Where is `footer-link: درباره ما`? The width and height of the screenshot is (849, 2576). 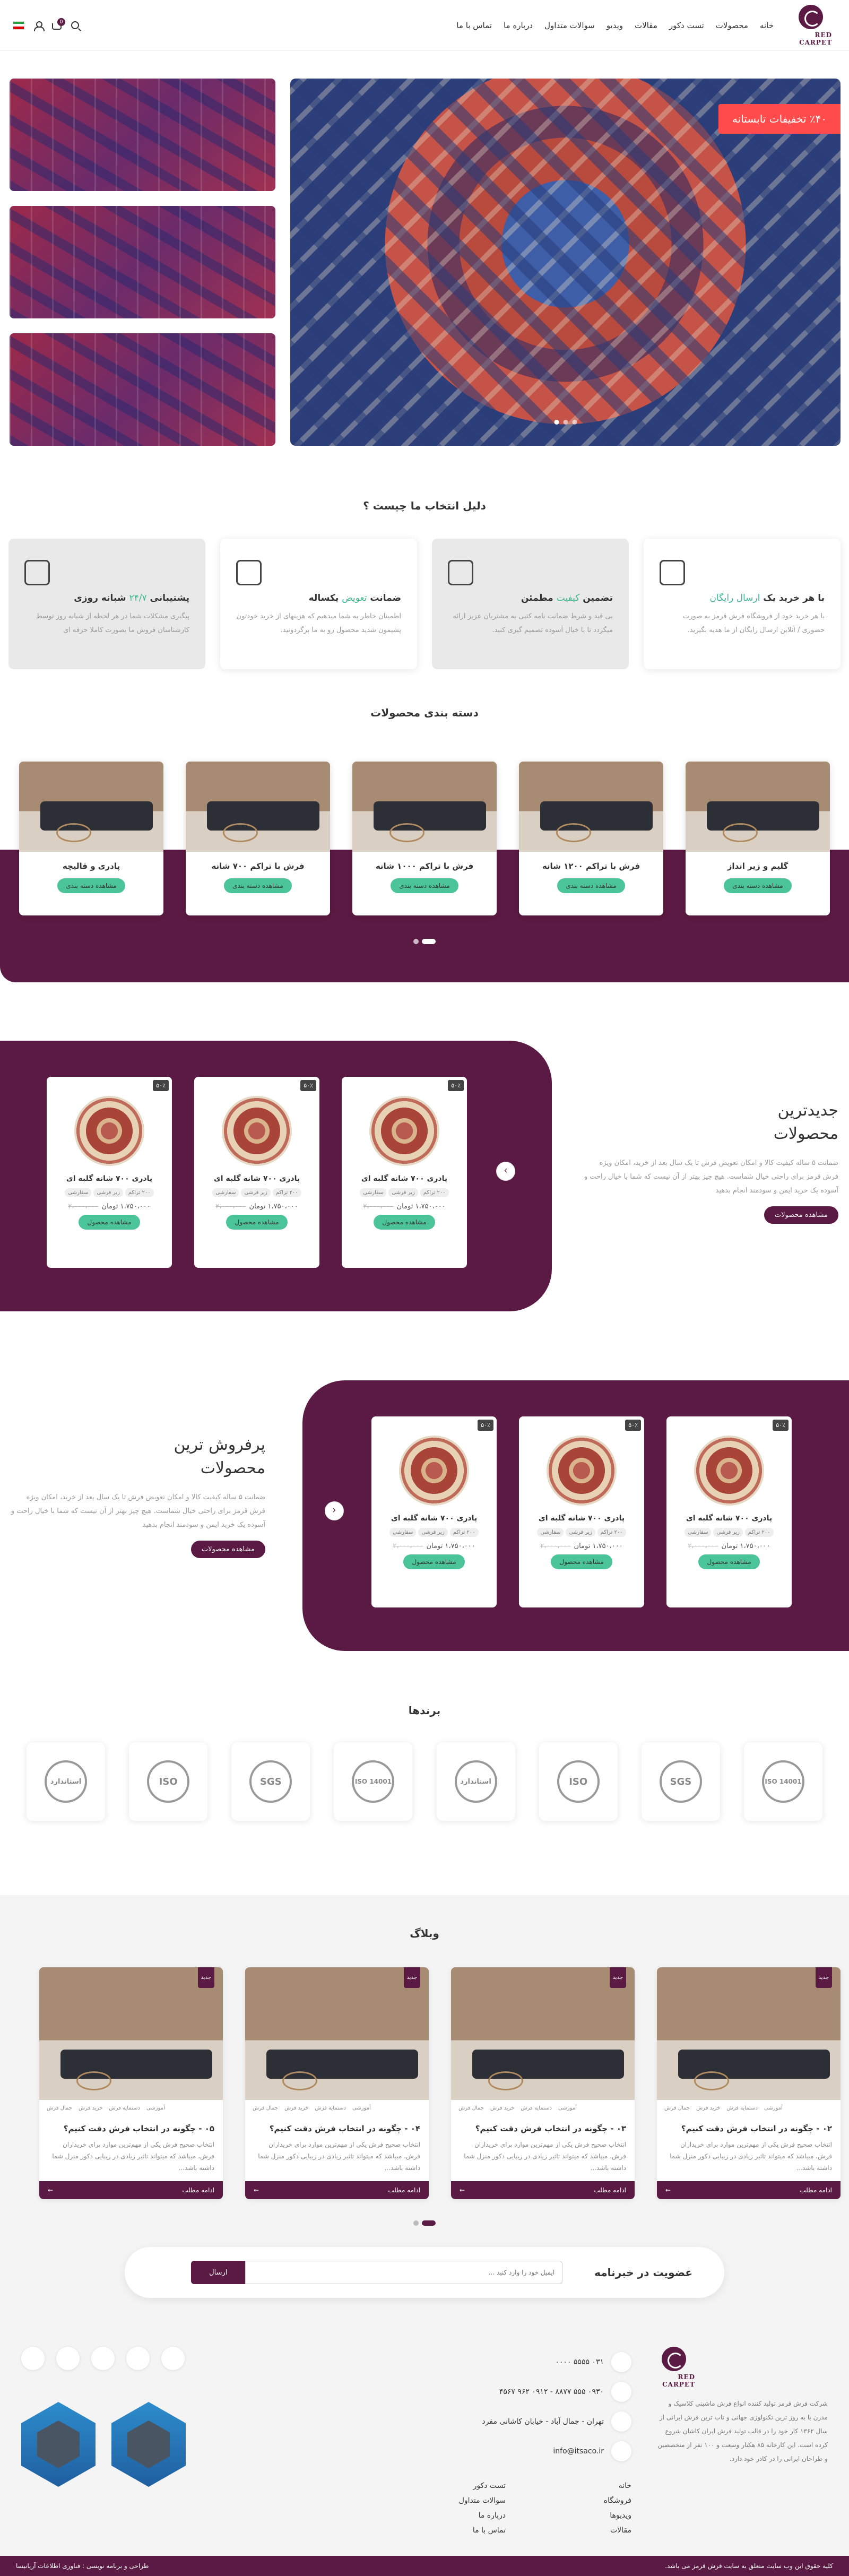
footer-link: درباره ما is located at coordinates (457, 2515).